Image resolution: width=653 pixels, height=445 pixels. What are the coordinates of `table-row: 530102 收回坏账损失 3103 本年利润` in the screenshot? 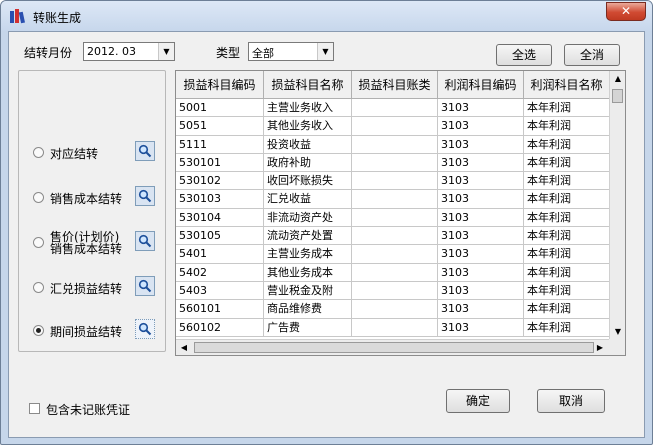 It's located at (393, 181).